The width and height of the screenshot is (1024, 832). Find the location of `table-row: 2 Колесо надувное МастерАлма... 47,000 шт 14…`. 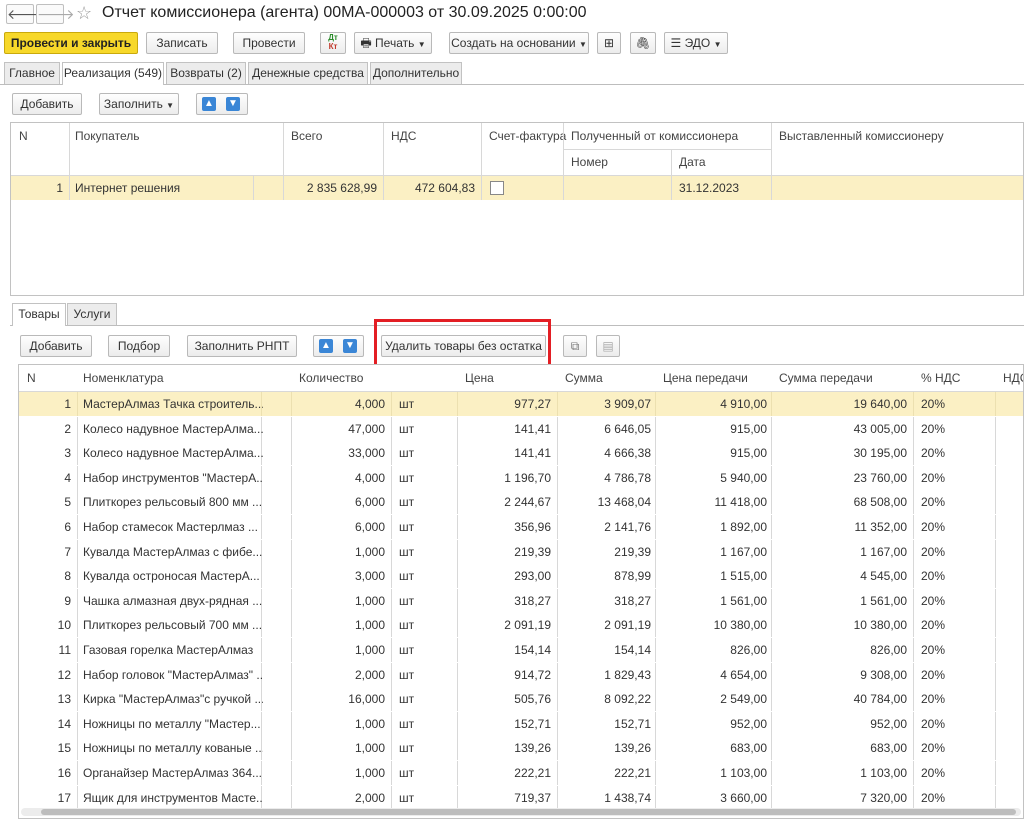

table-row: 2 Колесо надувное МастерАлма... 47,000 шт 14… is located at coordinates (521, 428).